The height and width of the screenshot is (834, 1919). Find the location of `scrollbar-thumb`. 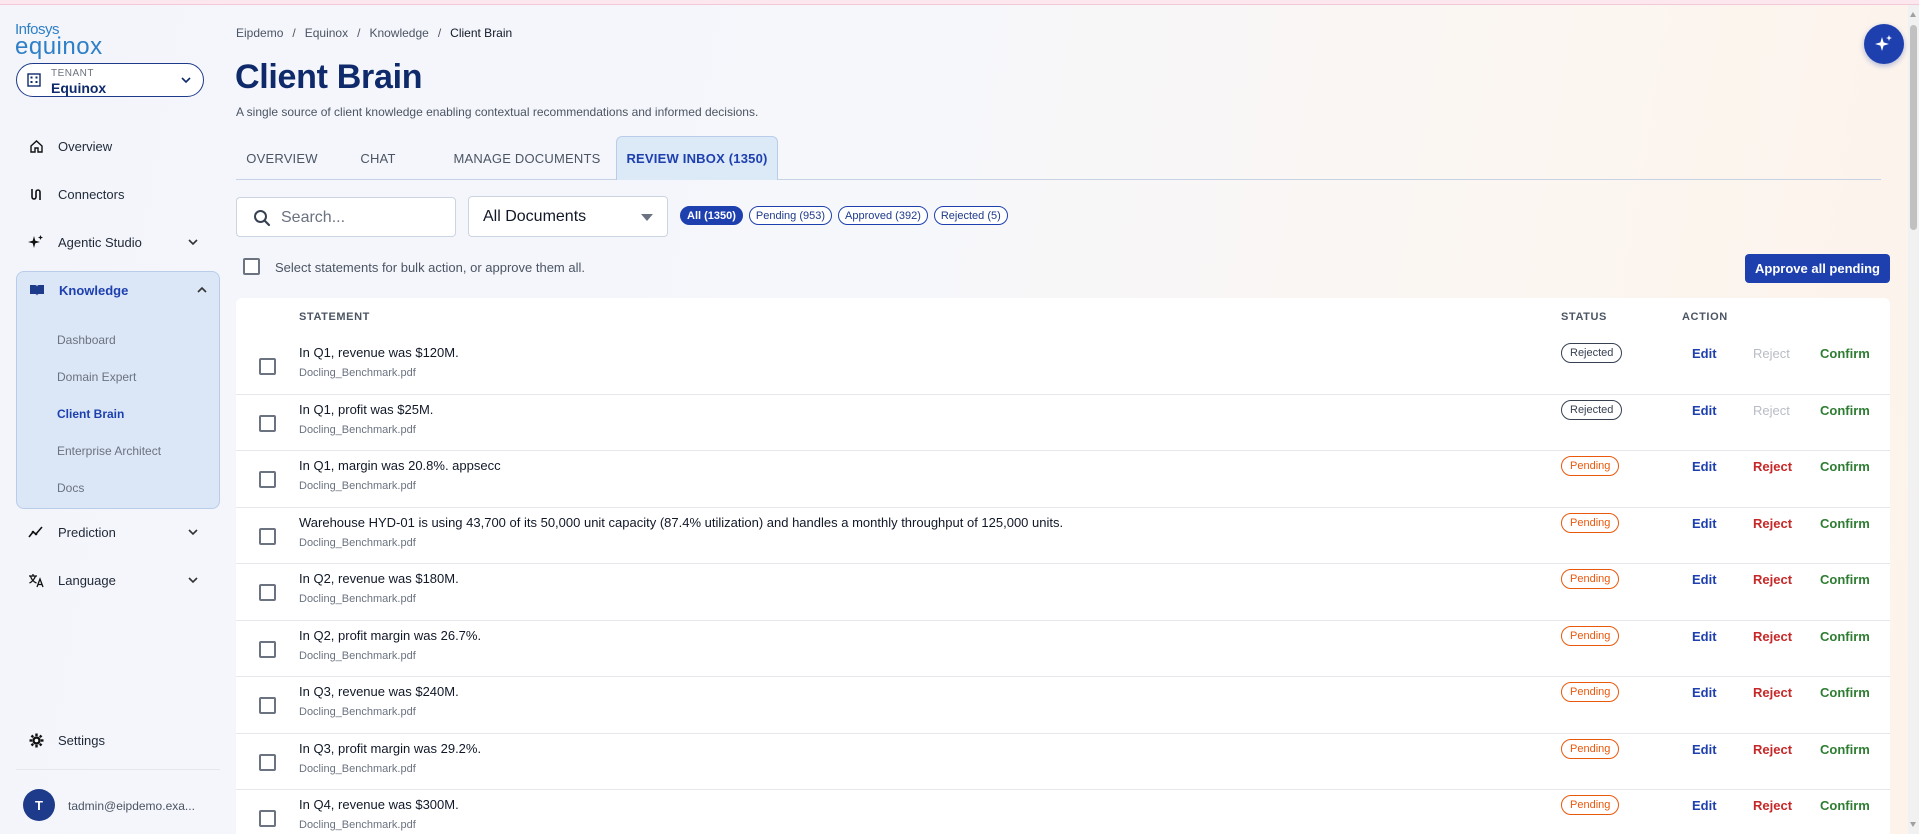

scrollbar-thumb is located at coordinates (1913, 127).